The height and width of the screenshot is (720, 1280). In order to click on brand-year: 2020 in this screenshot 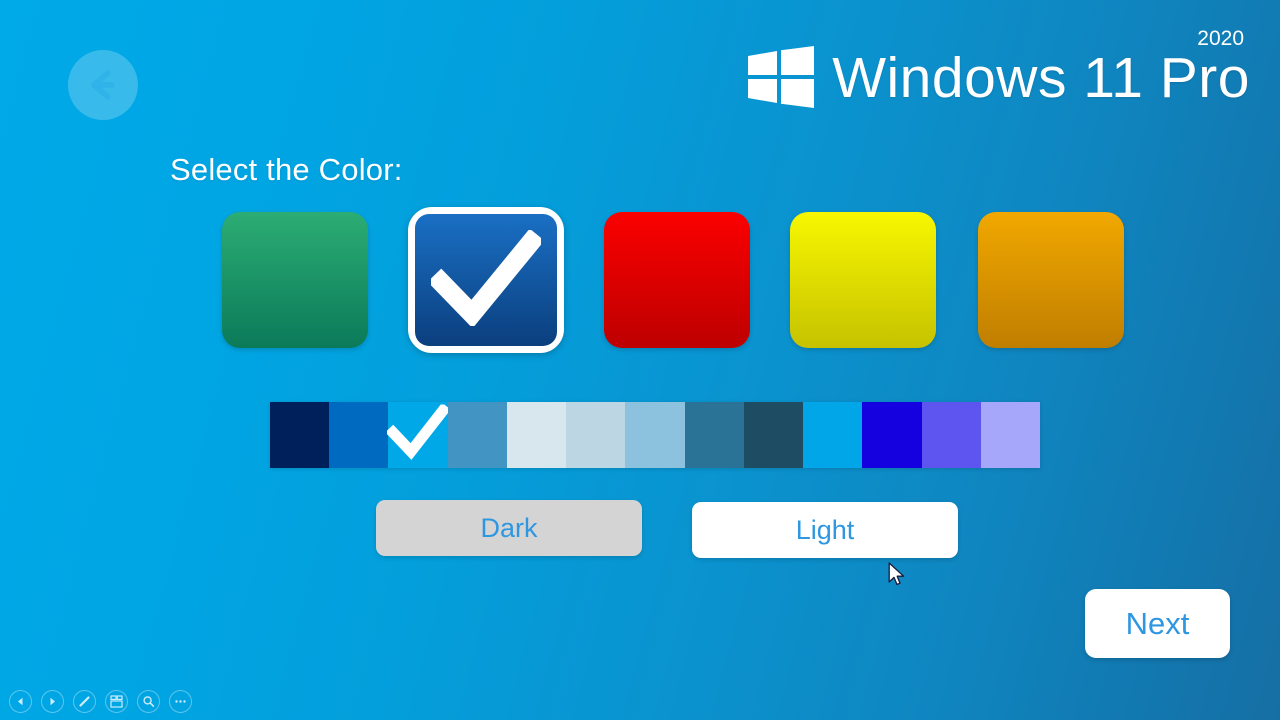, I will do `click(1220, 38)`.